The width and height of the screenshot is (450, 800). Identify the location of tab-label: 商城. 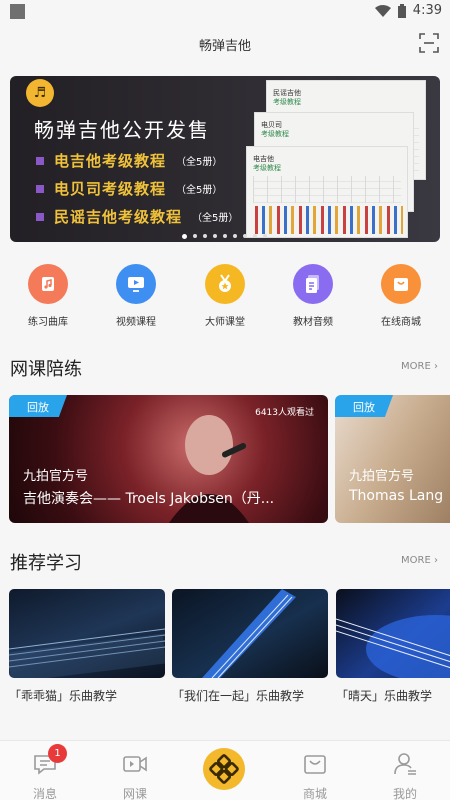
(314, 793).